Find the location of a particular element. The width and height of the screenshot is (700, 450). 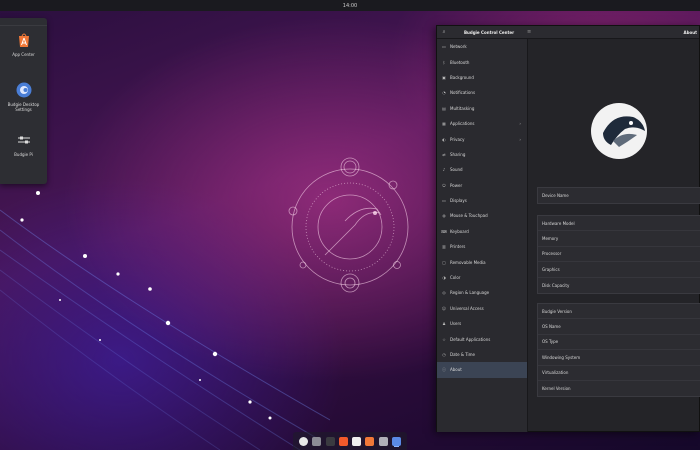

sound-icon: ♪ is located at coordinates (444, 170).